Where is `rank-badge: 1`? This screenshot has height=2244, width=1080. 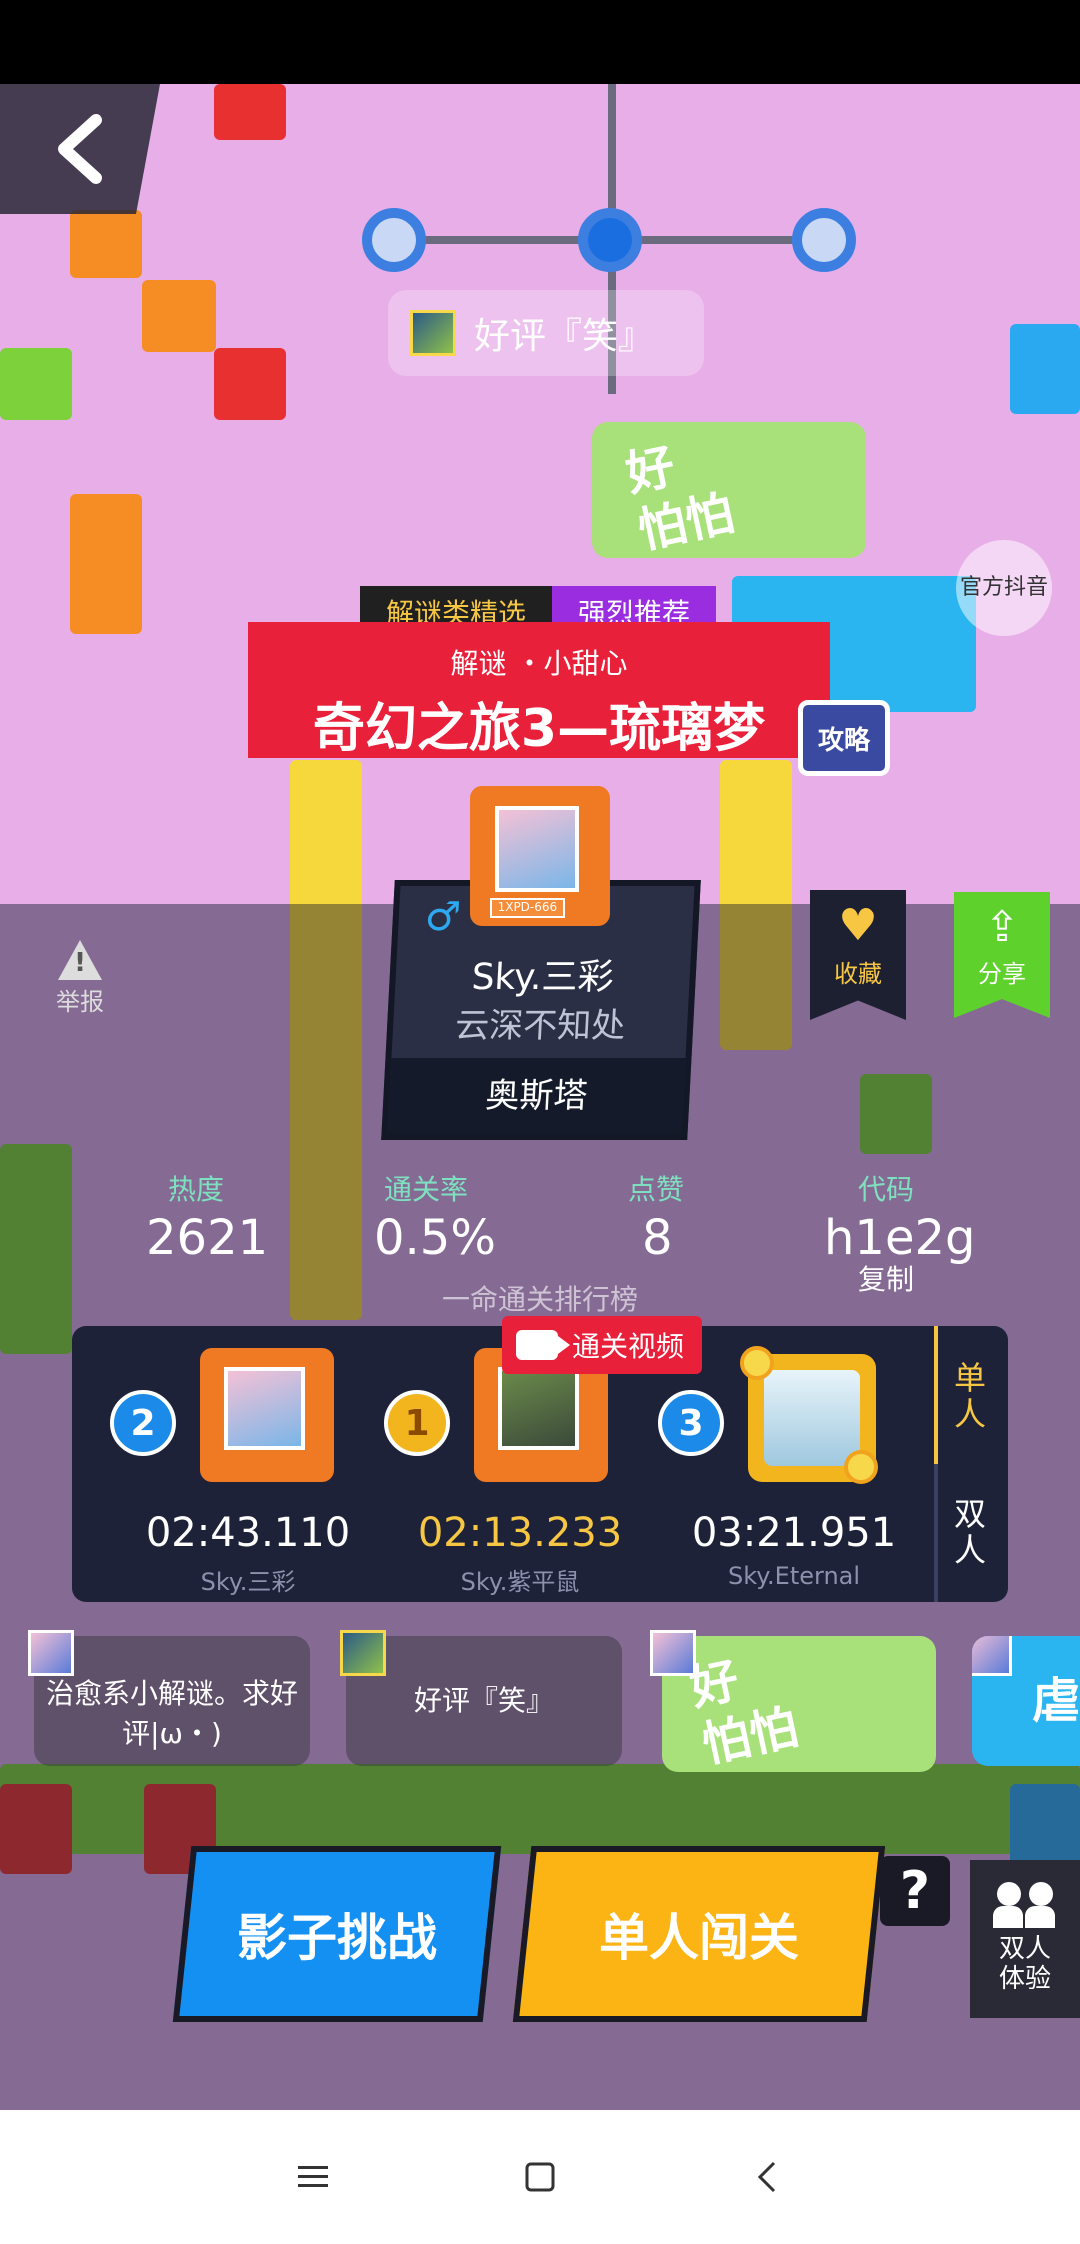 rank-badge: 1 is located at coordinates (417, 1423).